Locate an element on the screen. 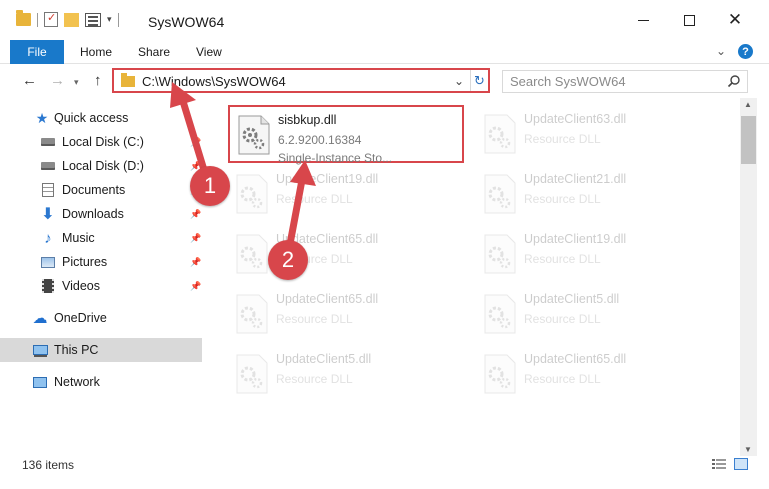  address-bar: C:\Windows\SysWOW64 ⌄ ↻ is located at coordinates (301, 80).